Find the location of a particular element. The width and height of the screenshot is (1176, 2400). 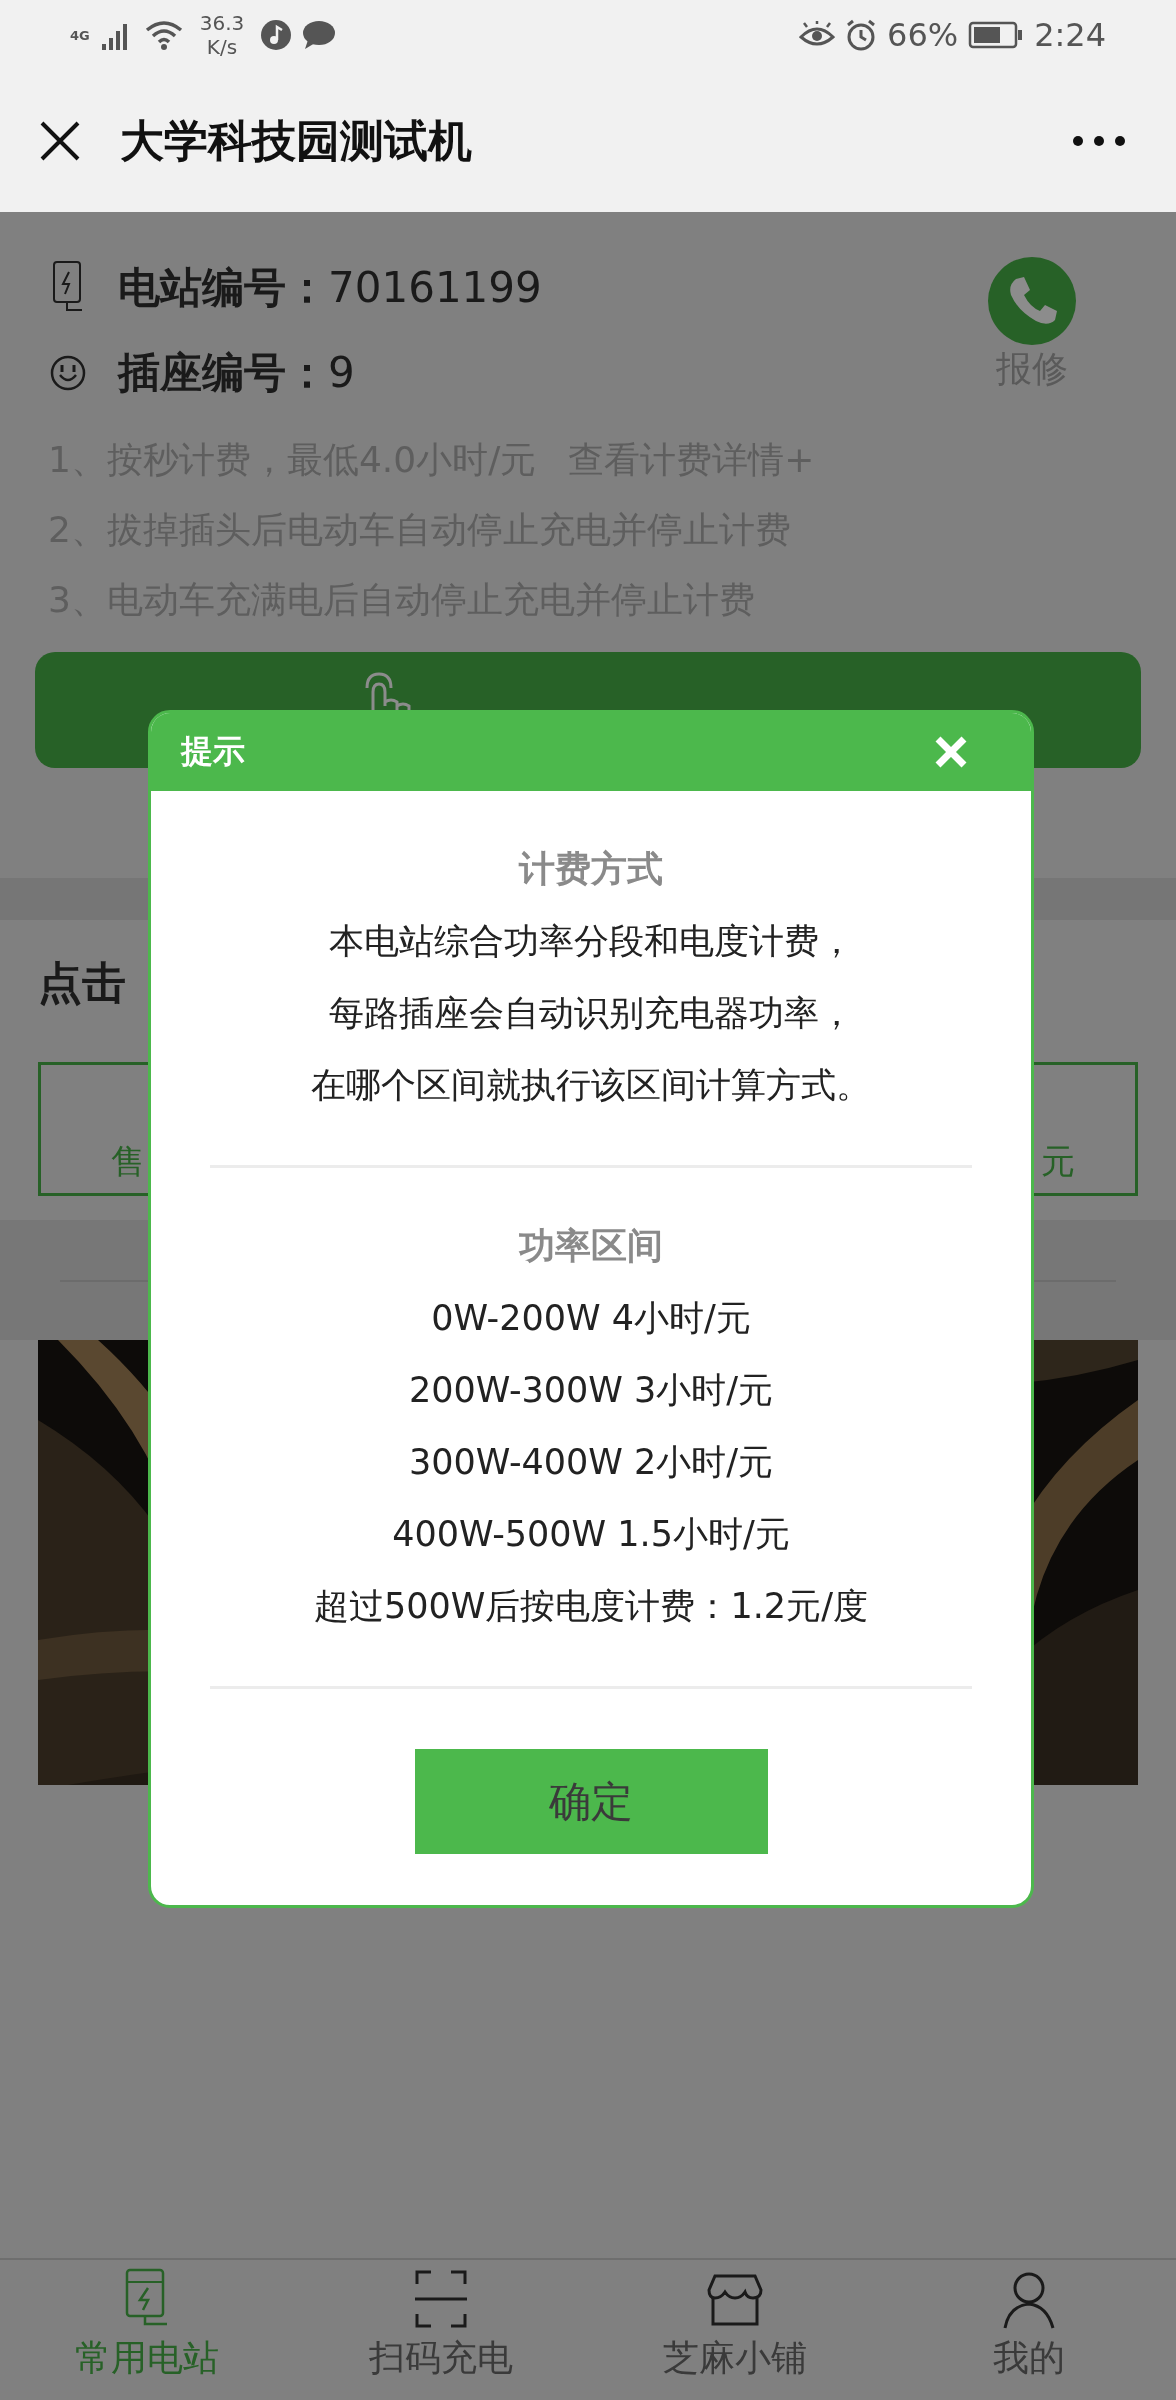

dialog-text: 0W-200W 4小时/元 is located at coordinates (591, 1318).